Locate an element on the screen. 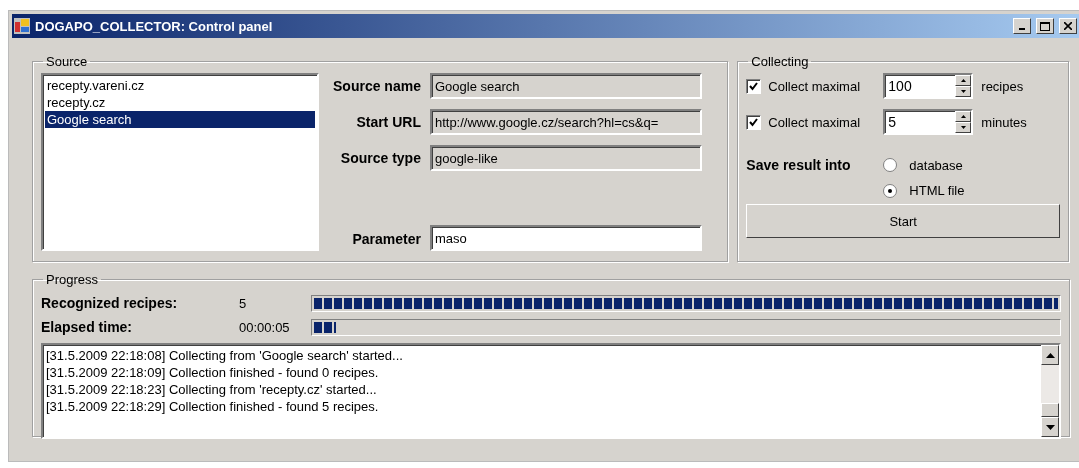 The image size is (1079, 468). group-title: Progress is located at coordinates (72, 279).